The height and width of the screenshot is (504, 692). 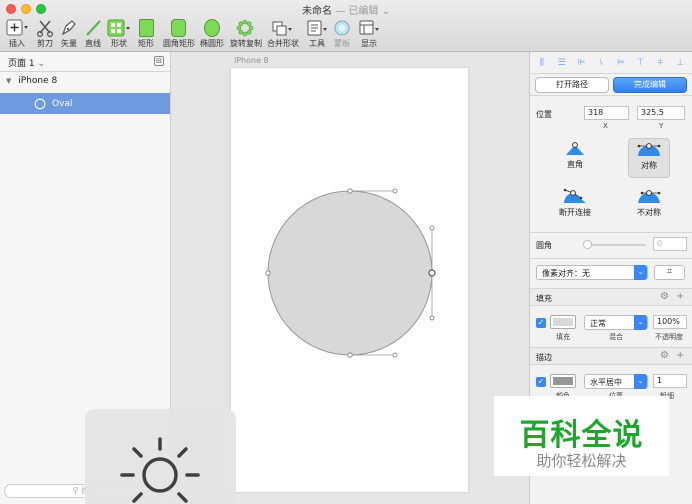 What do you see at coordinates (346, 11) in the screenshot?
I see `window-title: 未命名 — 已编辑 ⌄` at bounding box center [346, 11].